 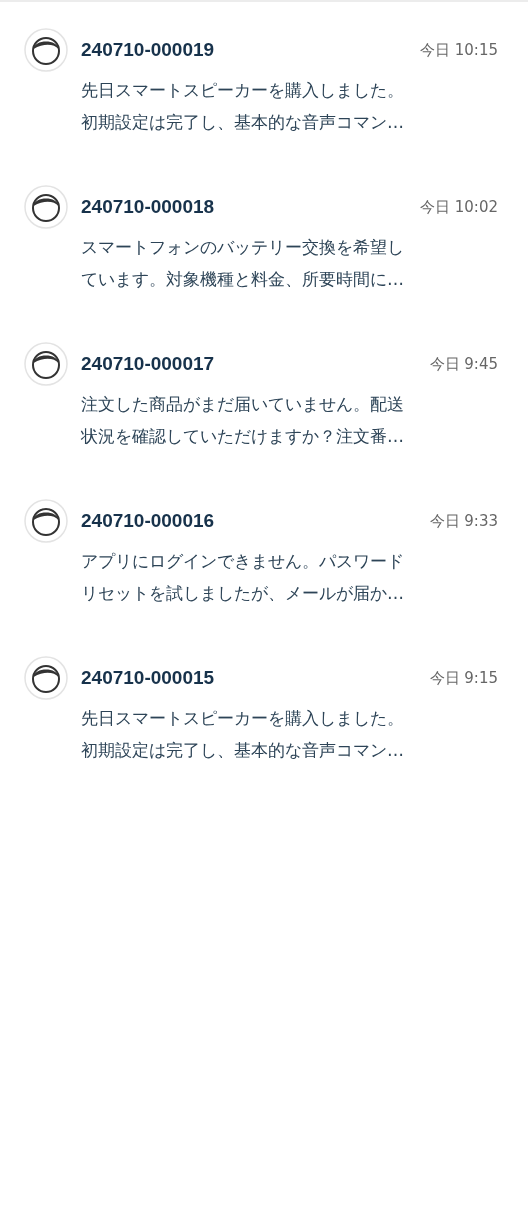 What do you see at coordinates (148, 521) in the screenshot?
I see `ticket-number: 240710-000016` at bounding box center [148, 521].